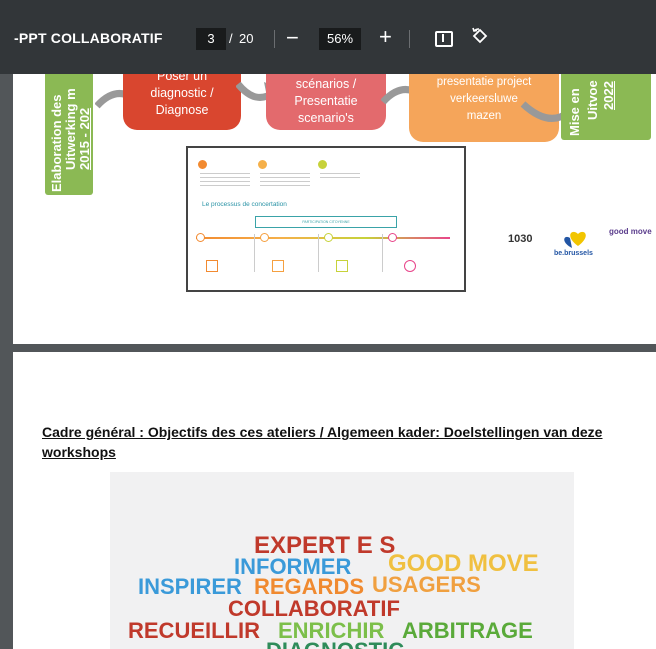 This screenshot has width=656, height=649. What do you see at coordinates (335, 644) in the screenshot?
I see `word-cloud-word: DIAGNOSTIC` at bounding box center [335, 644].